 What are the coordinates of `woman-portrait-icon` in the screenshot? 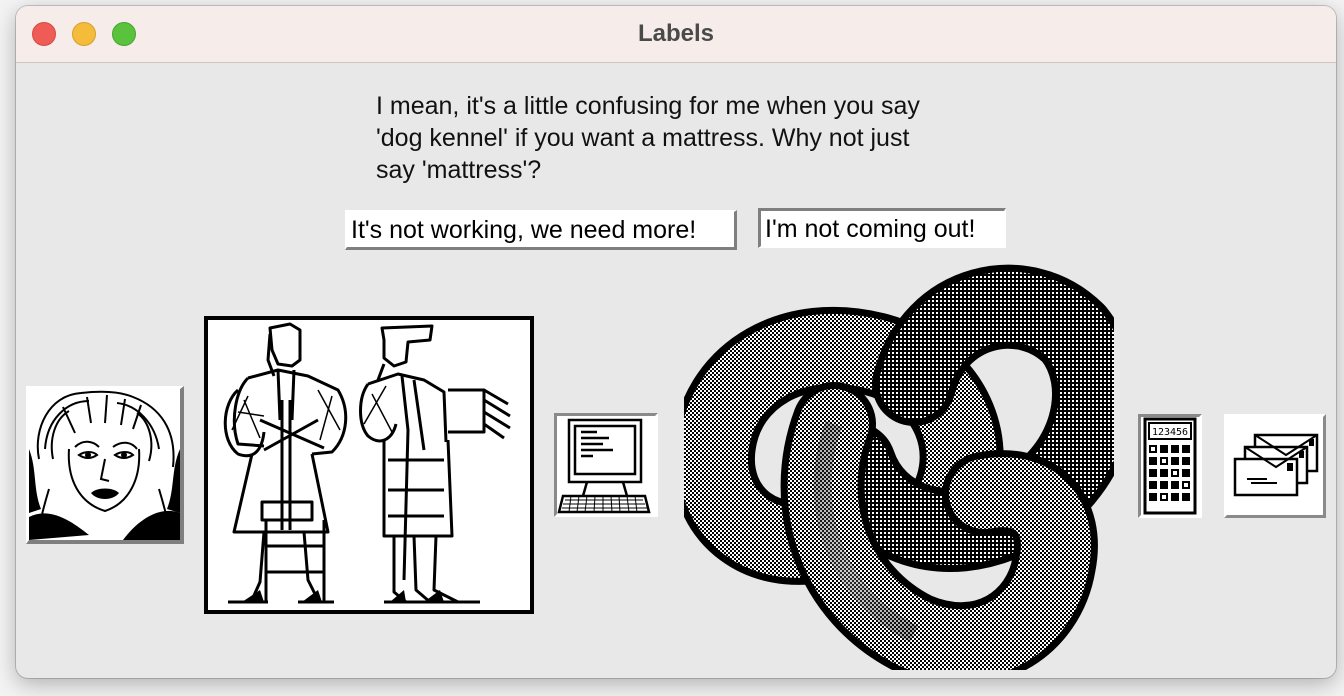 It's located at (105, 465).